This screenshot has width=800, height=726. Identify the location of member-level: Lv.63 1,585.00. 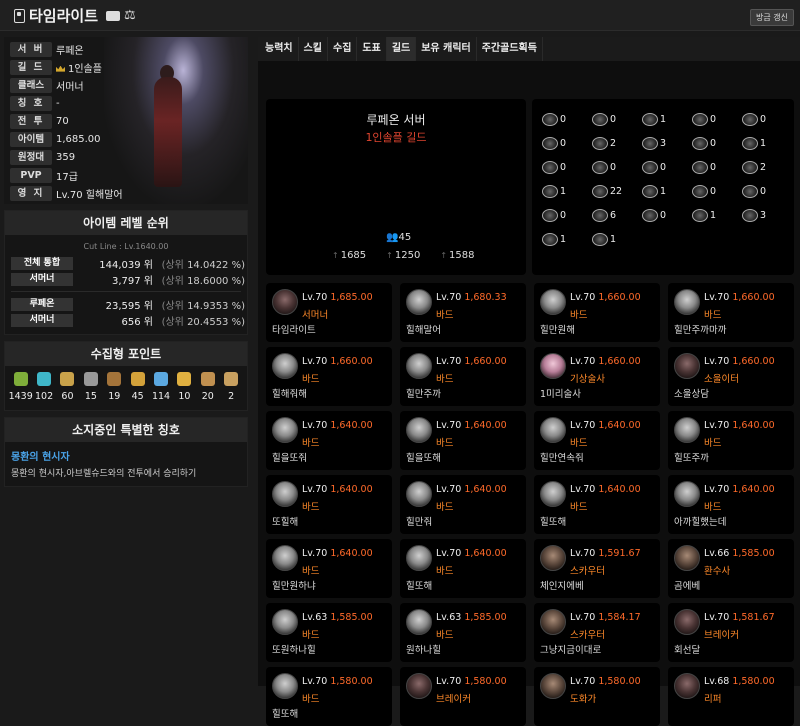
(337, 617).